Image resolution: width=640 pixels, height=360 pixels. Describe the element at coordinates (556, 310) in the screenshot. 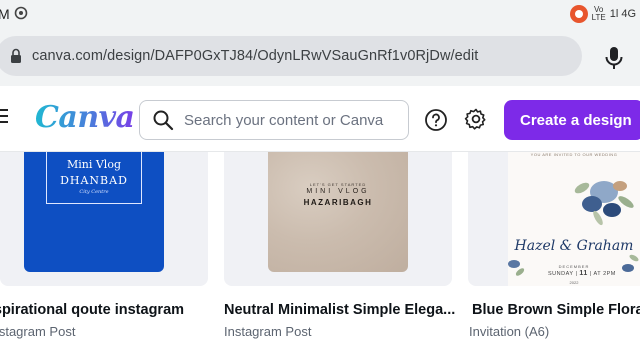

I see `design-title: Blue Brown Simple Floral` at that location.